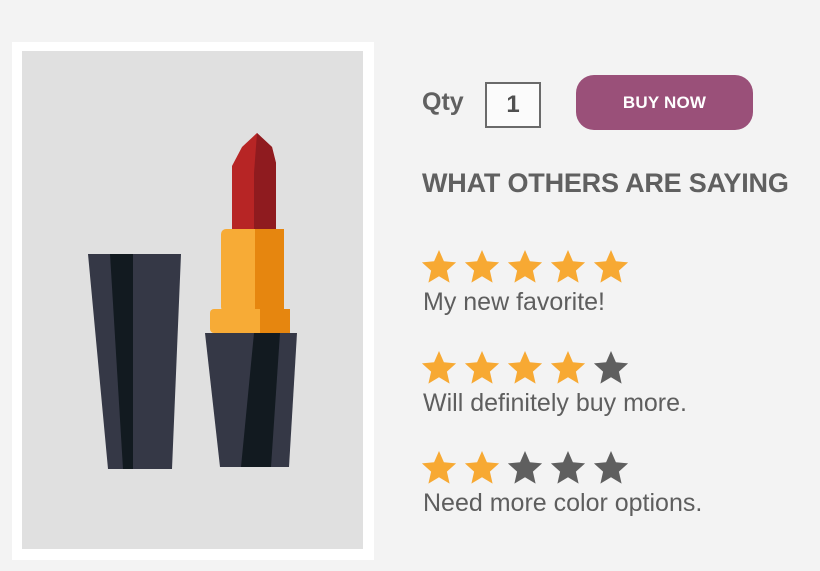 The height and width of the screenshot is (571, 820). Describe the element at coordinates (555, 403) in the screenshot. I see `review-text: Will definitely buy more.` at that location.